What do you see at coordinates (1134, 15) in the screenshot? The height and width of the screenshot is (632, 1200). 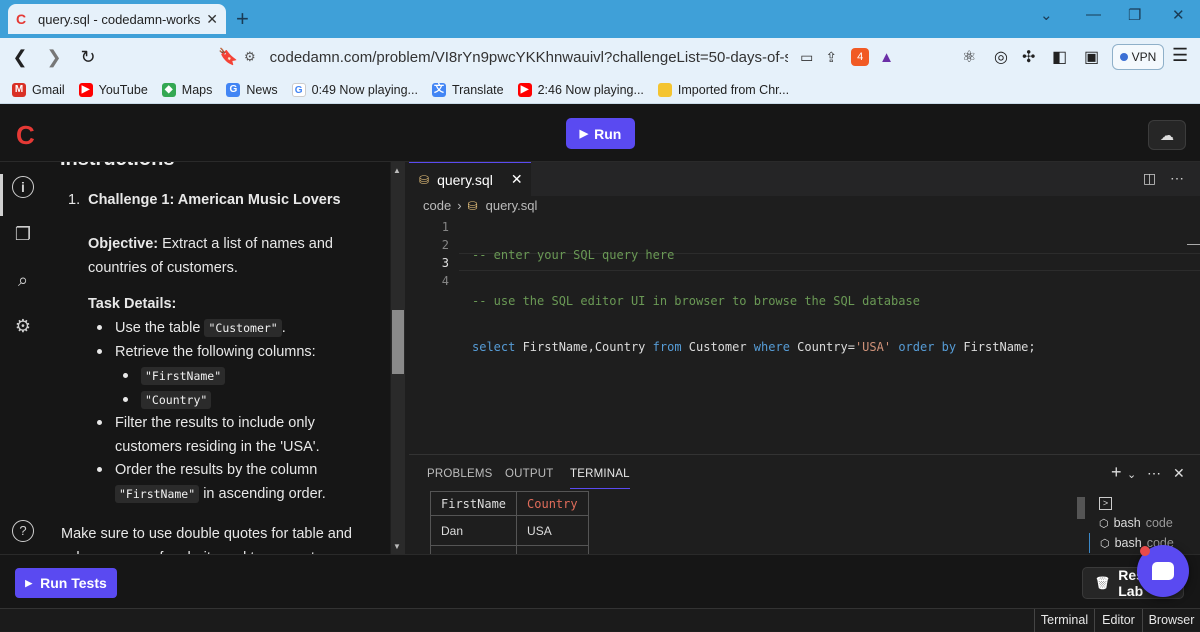 I see `restore-icon: ❐` at bounding box center [1134, 15].